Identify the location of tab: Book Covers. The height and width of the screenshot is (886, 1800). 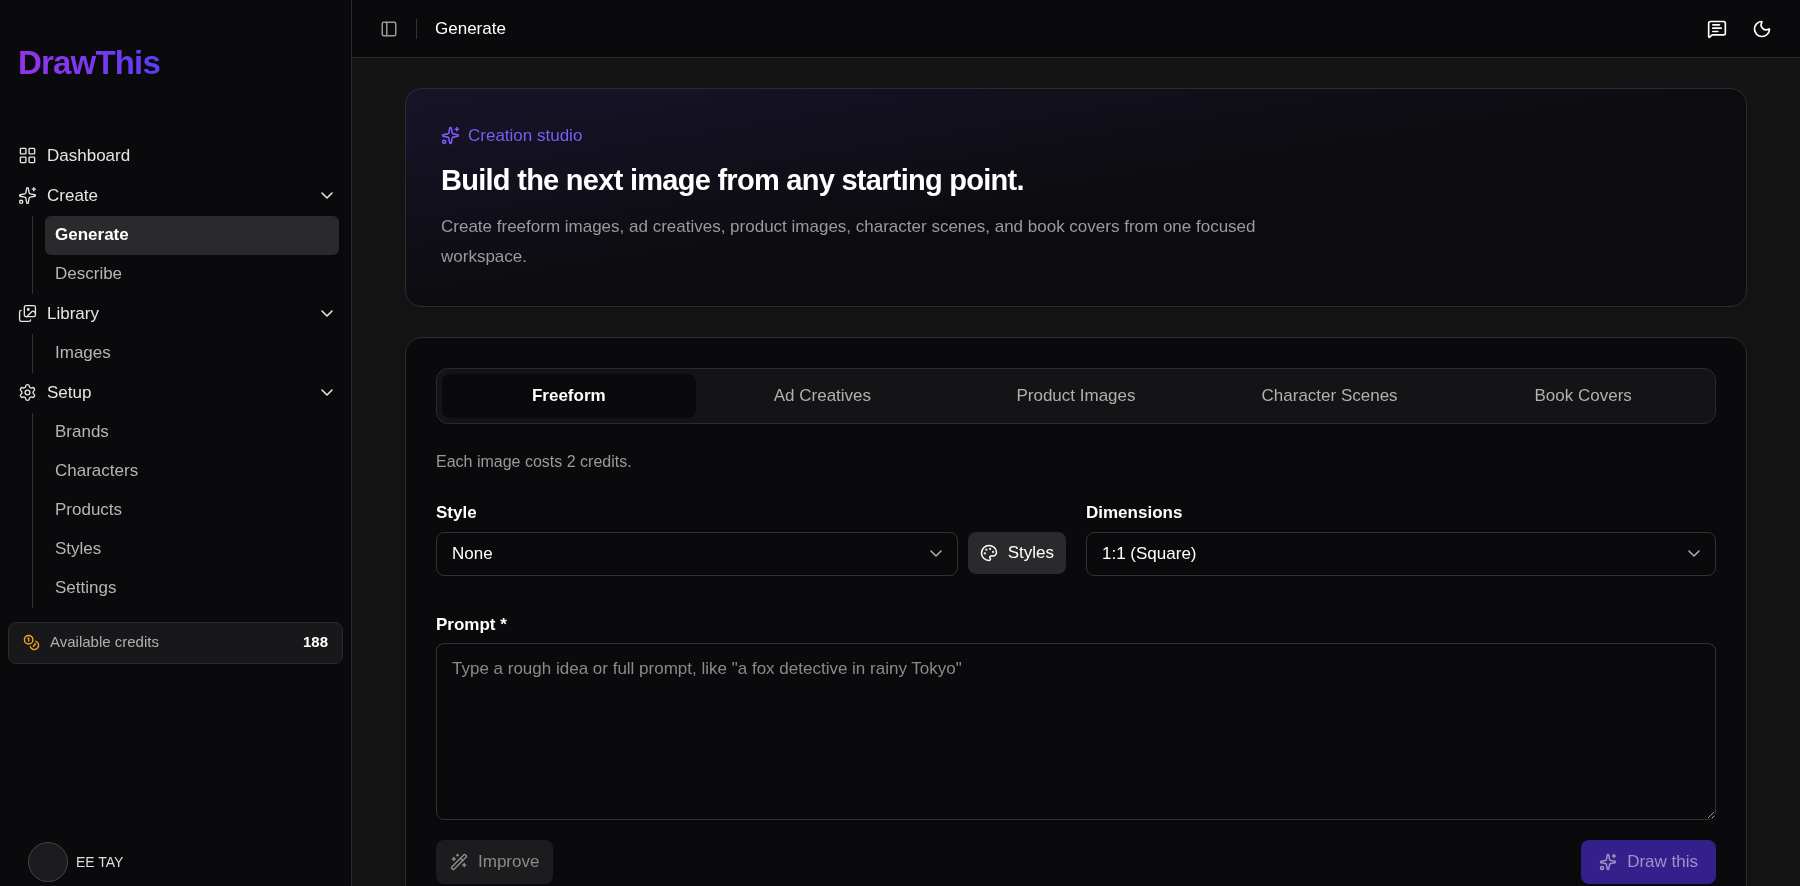
(1583, 396).